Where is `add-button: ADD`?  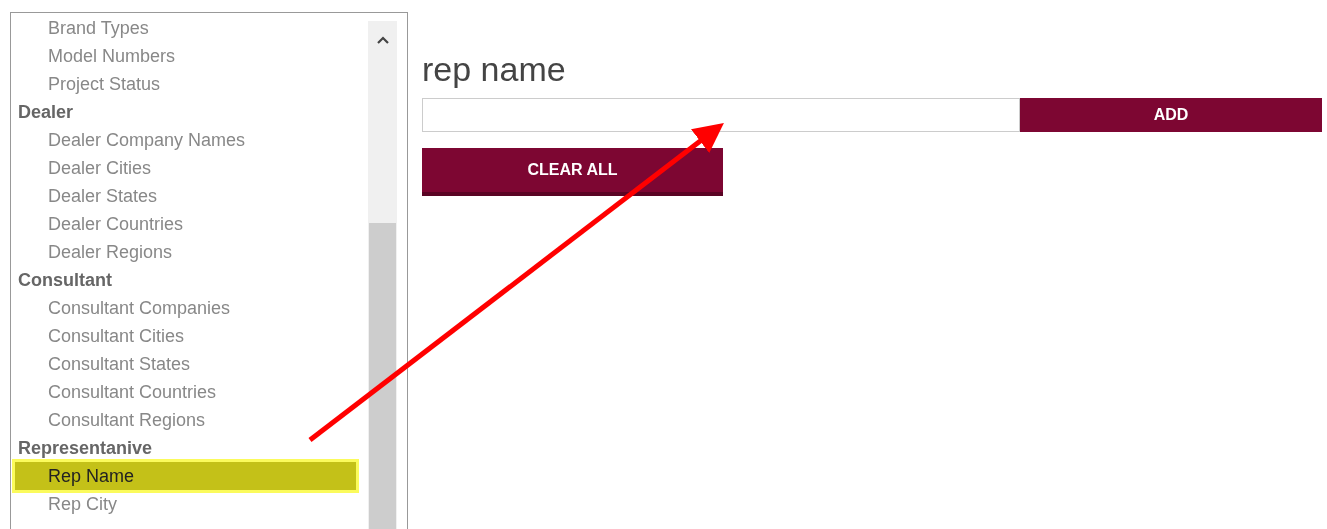 add-button: ADD is located at coordinates (1171, 115).